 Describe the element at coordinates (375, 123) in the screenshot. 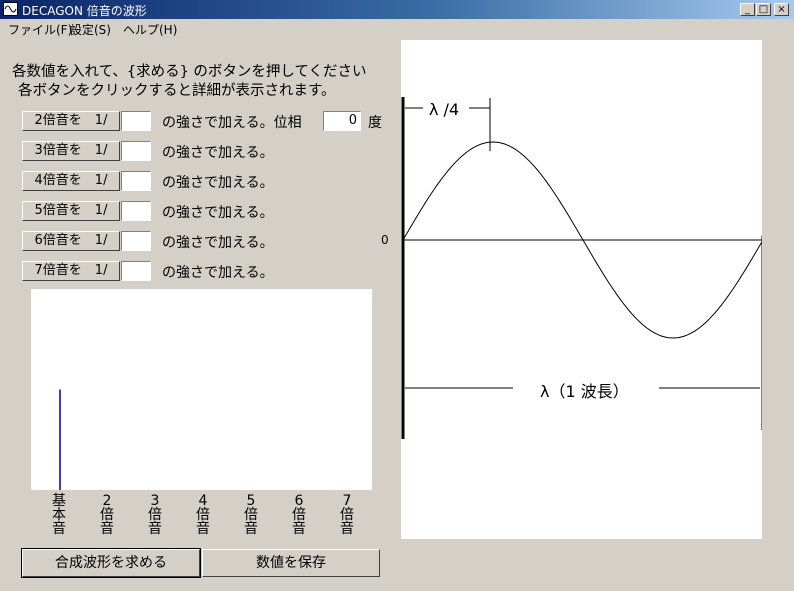

I see `phase-unit-label: 度` at that location.